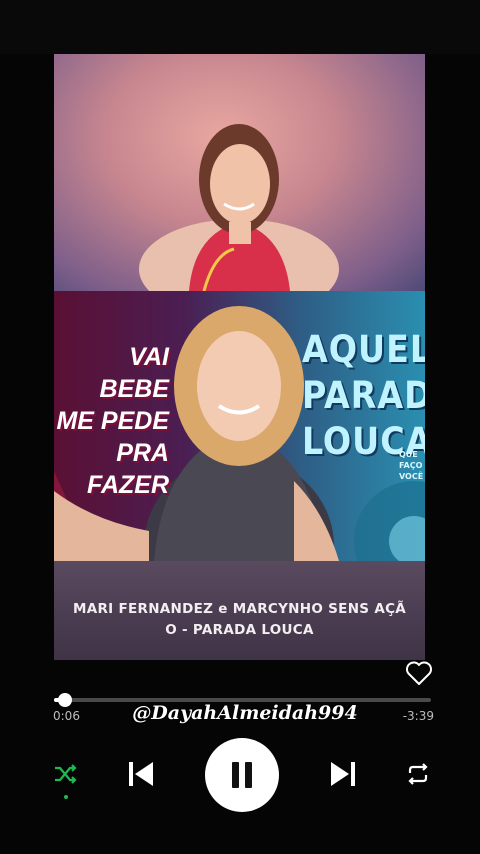  What do you see at coordinates (240, 27) in the screenshot?
I see `status-bar` at bounding box center [240, 27].